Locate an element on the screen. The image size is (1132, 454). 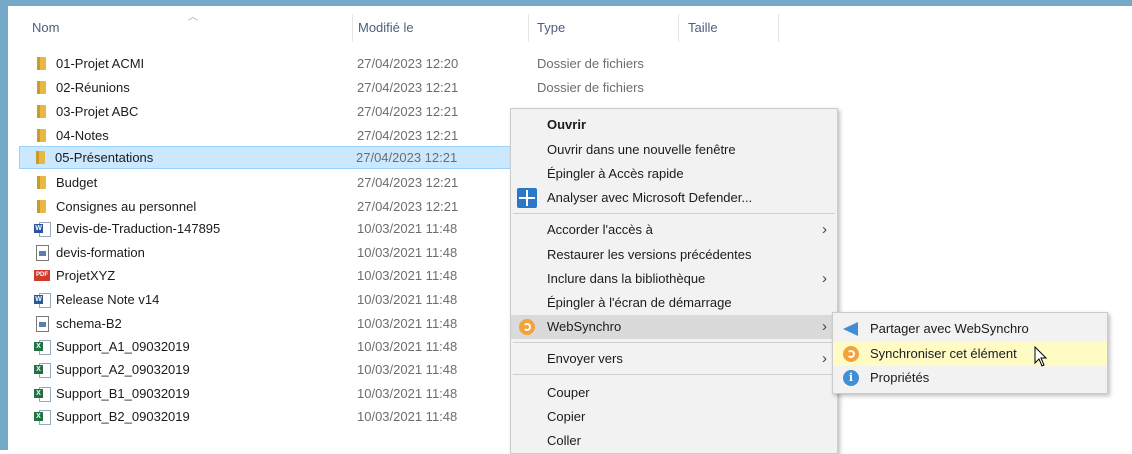
column-header-modified: Modifié le is located at coordinates (386, 28).